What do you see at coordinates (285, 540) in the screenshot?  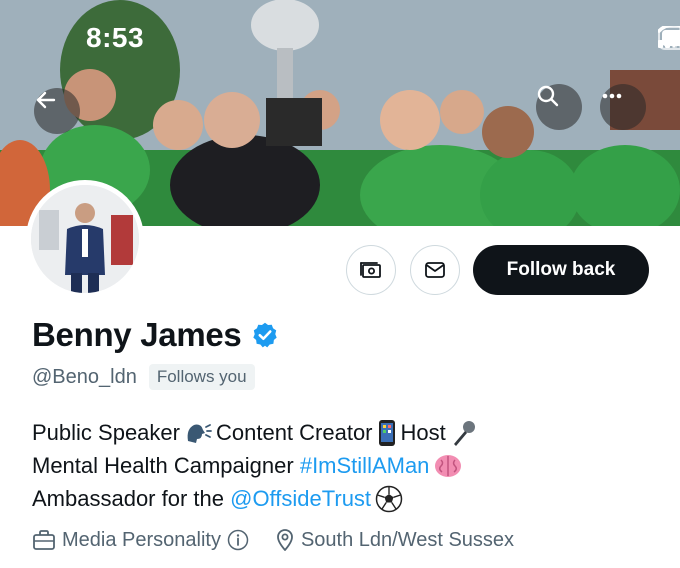 I see `location-pin-icon` at bounding box center [285, 540].